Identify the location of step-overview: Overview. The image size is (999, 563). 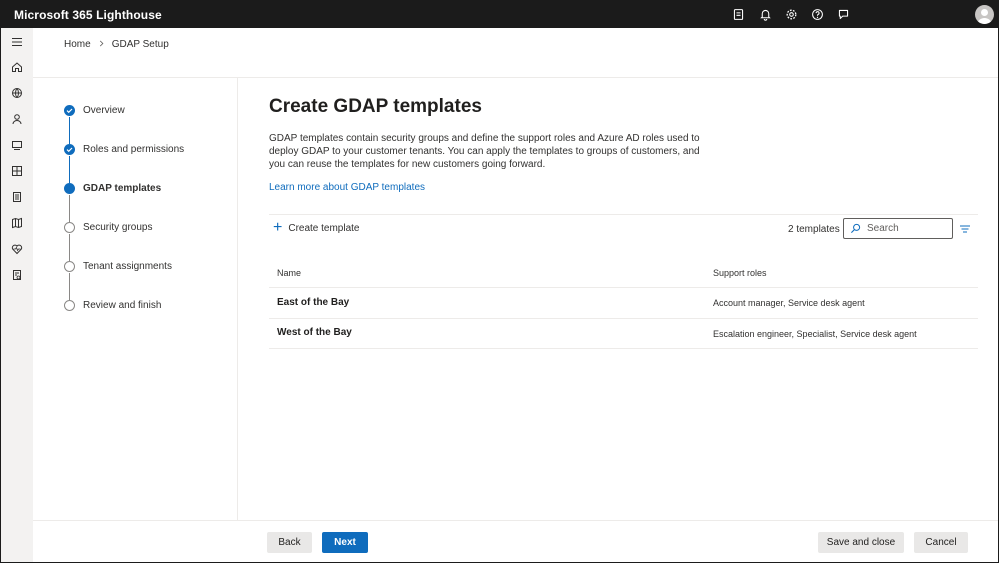
(94, 110).